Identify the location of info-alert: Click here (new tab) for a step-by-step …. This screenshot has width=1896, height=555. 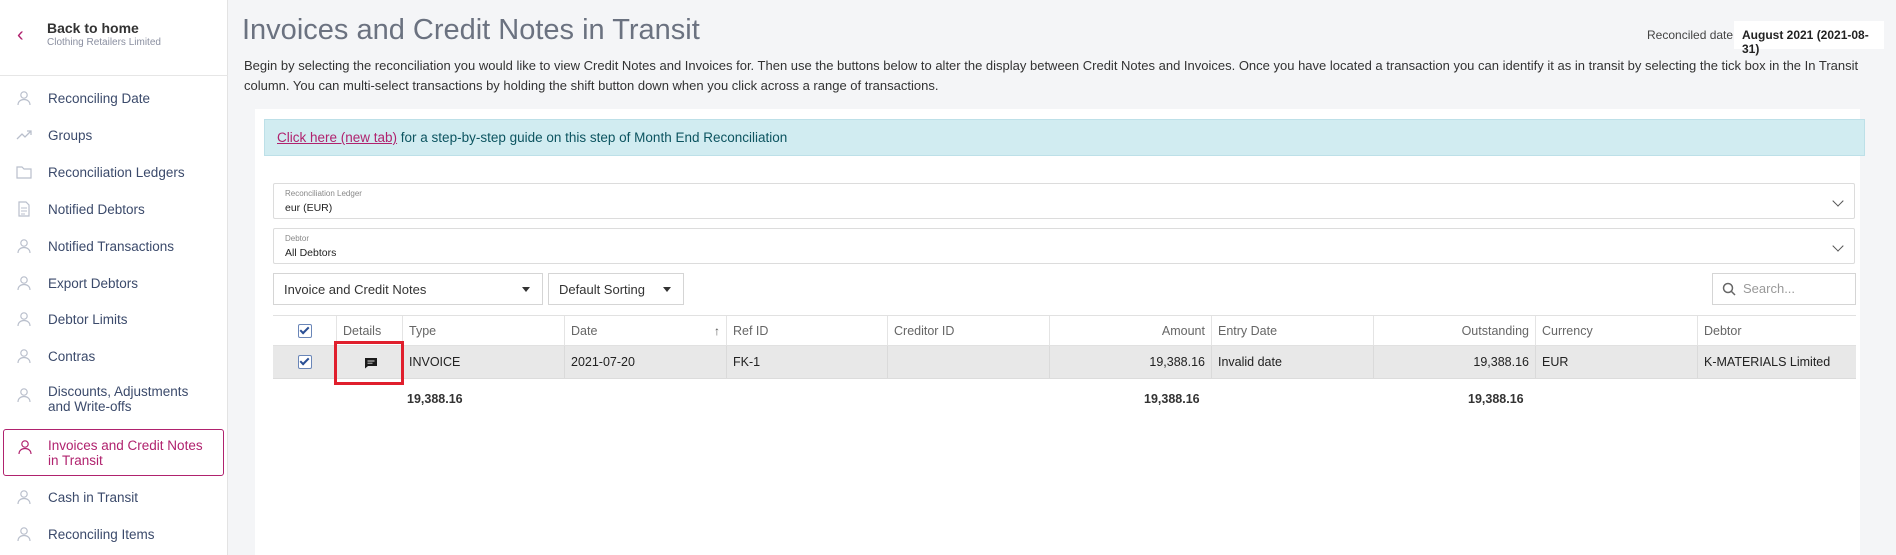
(1064, 137).